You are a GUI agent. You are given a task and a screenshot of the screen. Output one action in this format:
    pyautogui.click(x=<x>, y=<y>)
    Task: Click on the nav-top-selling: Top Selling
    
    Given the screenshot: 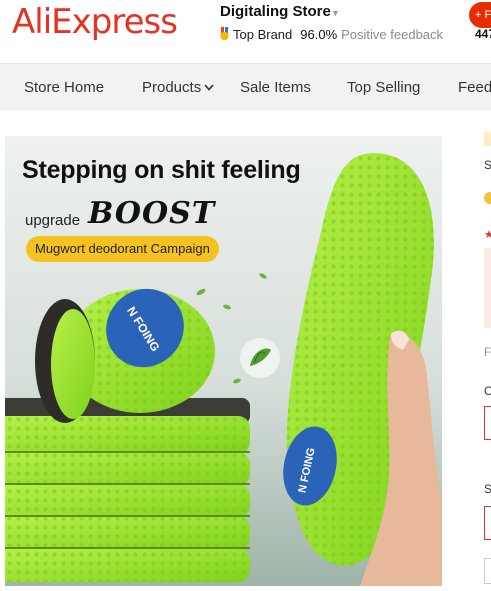 What is the action you would take?
    pyautogui.click(x=383, y=87)
    